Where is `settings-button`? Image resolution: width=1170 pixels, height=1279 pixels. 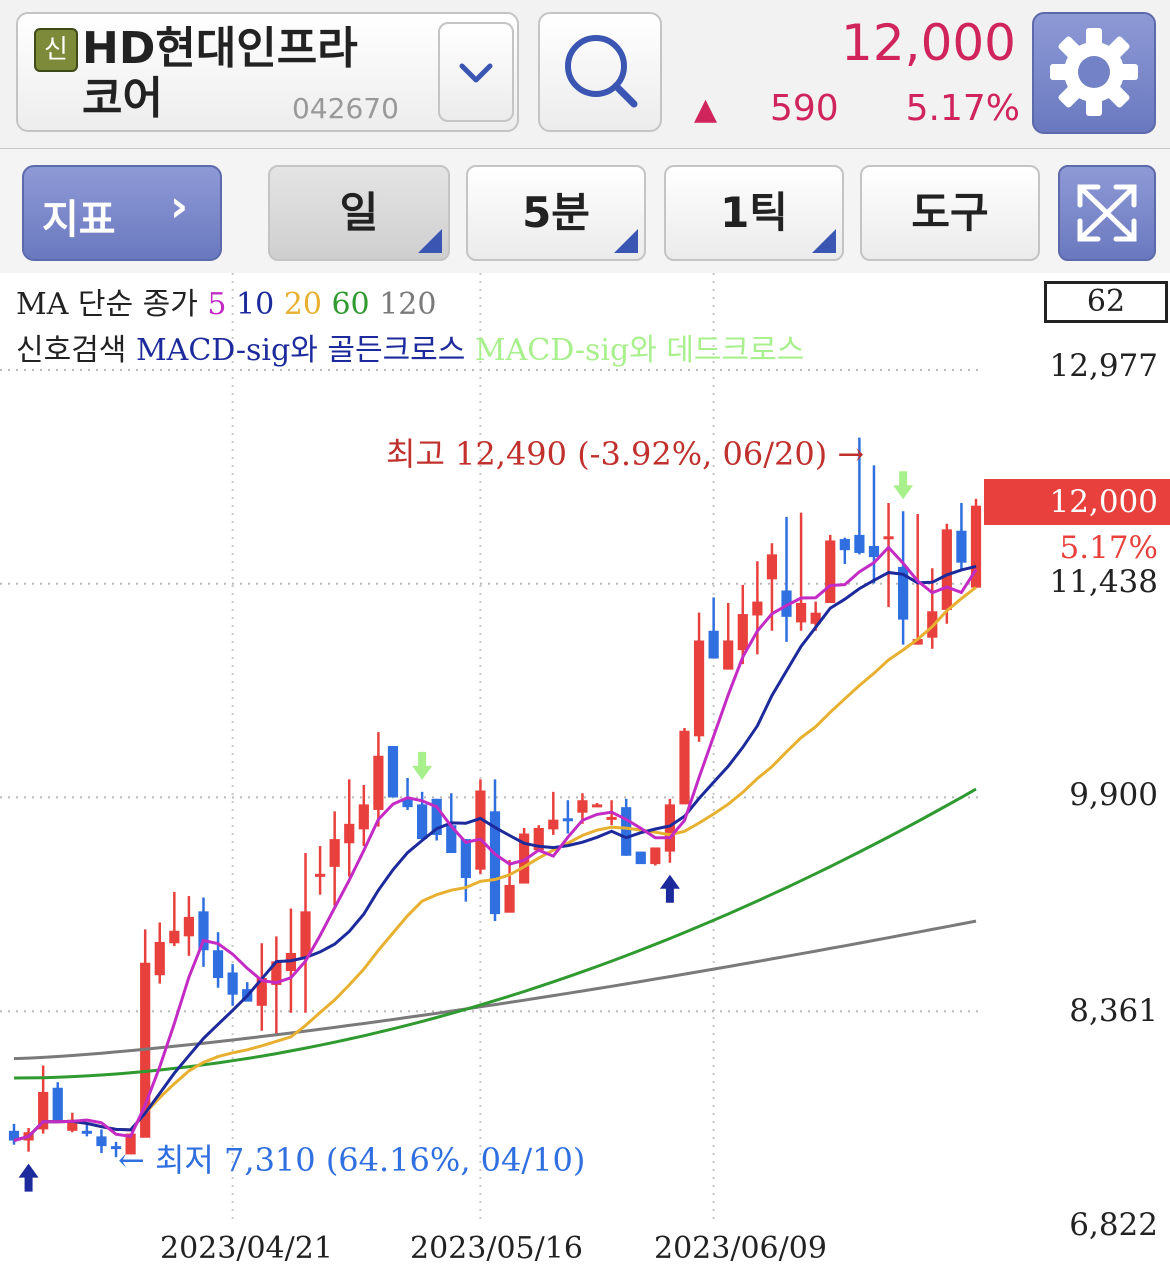
settings-button is located at coordinates (1094, 73).